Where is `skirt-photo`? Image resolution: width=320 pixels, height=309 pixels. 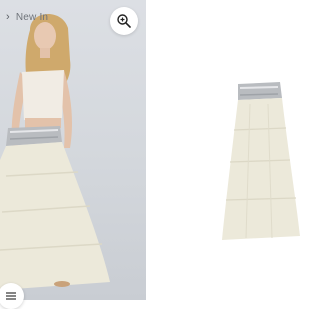 skirt-photo is located at coordinates (261, 161).